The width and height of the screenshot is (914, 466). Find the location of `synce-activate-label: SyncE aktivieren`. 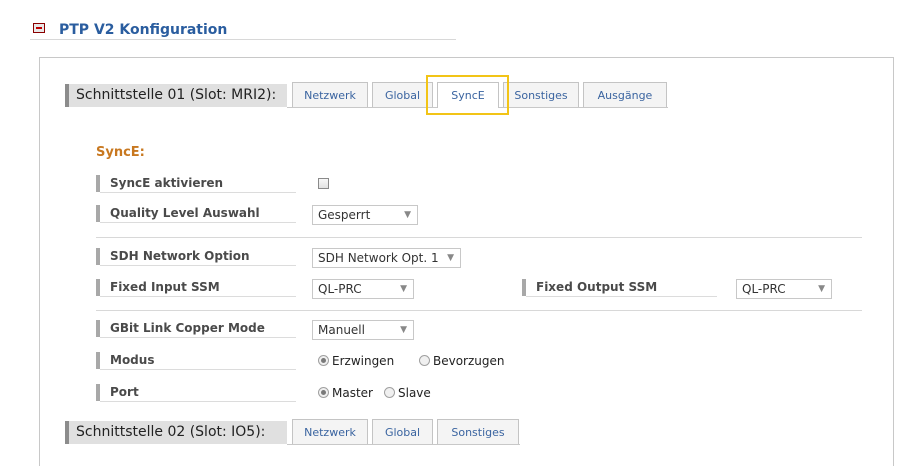

synce-activate-label: SyncE aktivieren is located at coordinates (196, 183).